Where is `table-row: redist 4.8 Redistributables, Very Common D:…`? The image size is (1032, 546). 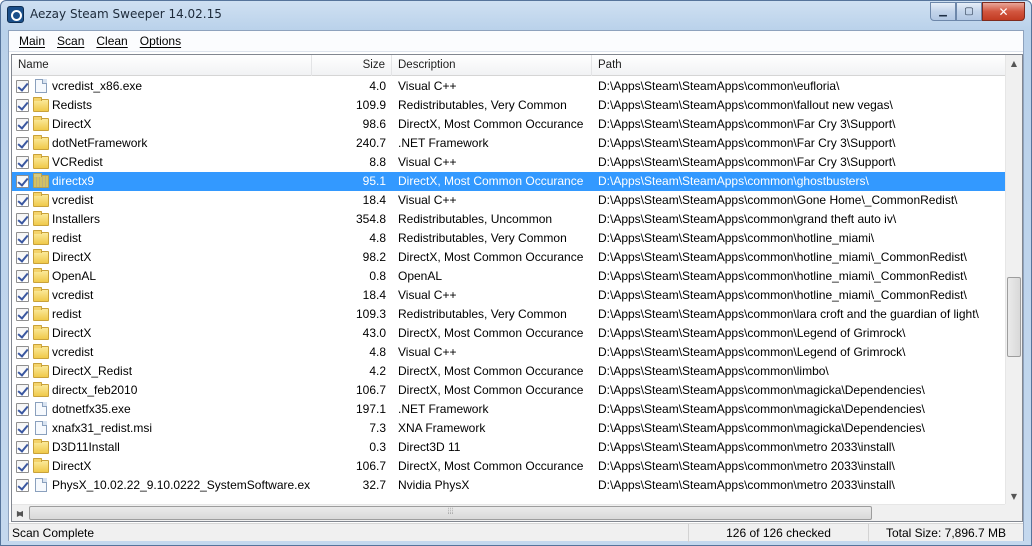
table-row: redist 4.8 Redistributables, Very Common D:… is located at coordinates (509, 238).